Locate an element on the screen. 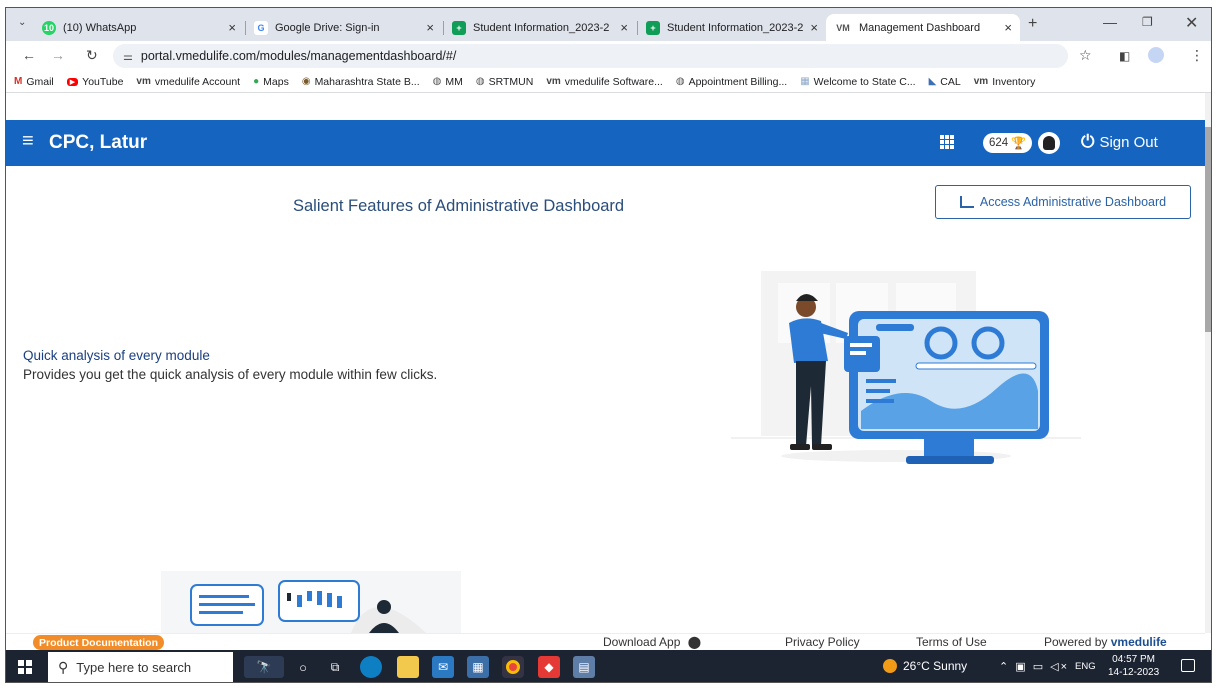 The image size is (1217, 688). more-menu-icon: ⋮ is located at coordinates (1197, 55).